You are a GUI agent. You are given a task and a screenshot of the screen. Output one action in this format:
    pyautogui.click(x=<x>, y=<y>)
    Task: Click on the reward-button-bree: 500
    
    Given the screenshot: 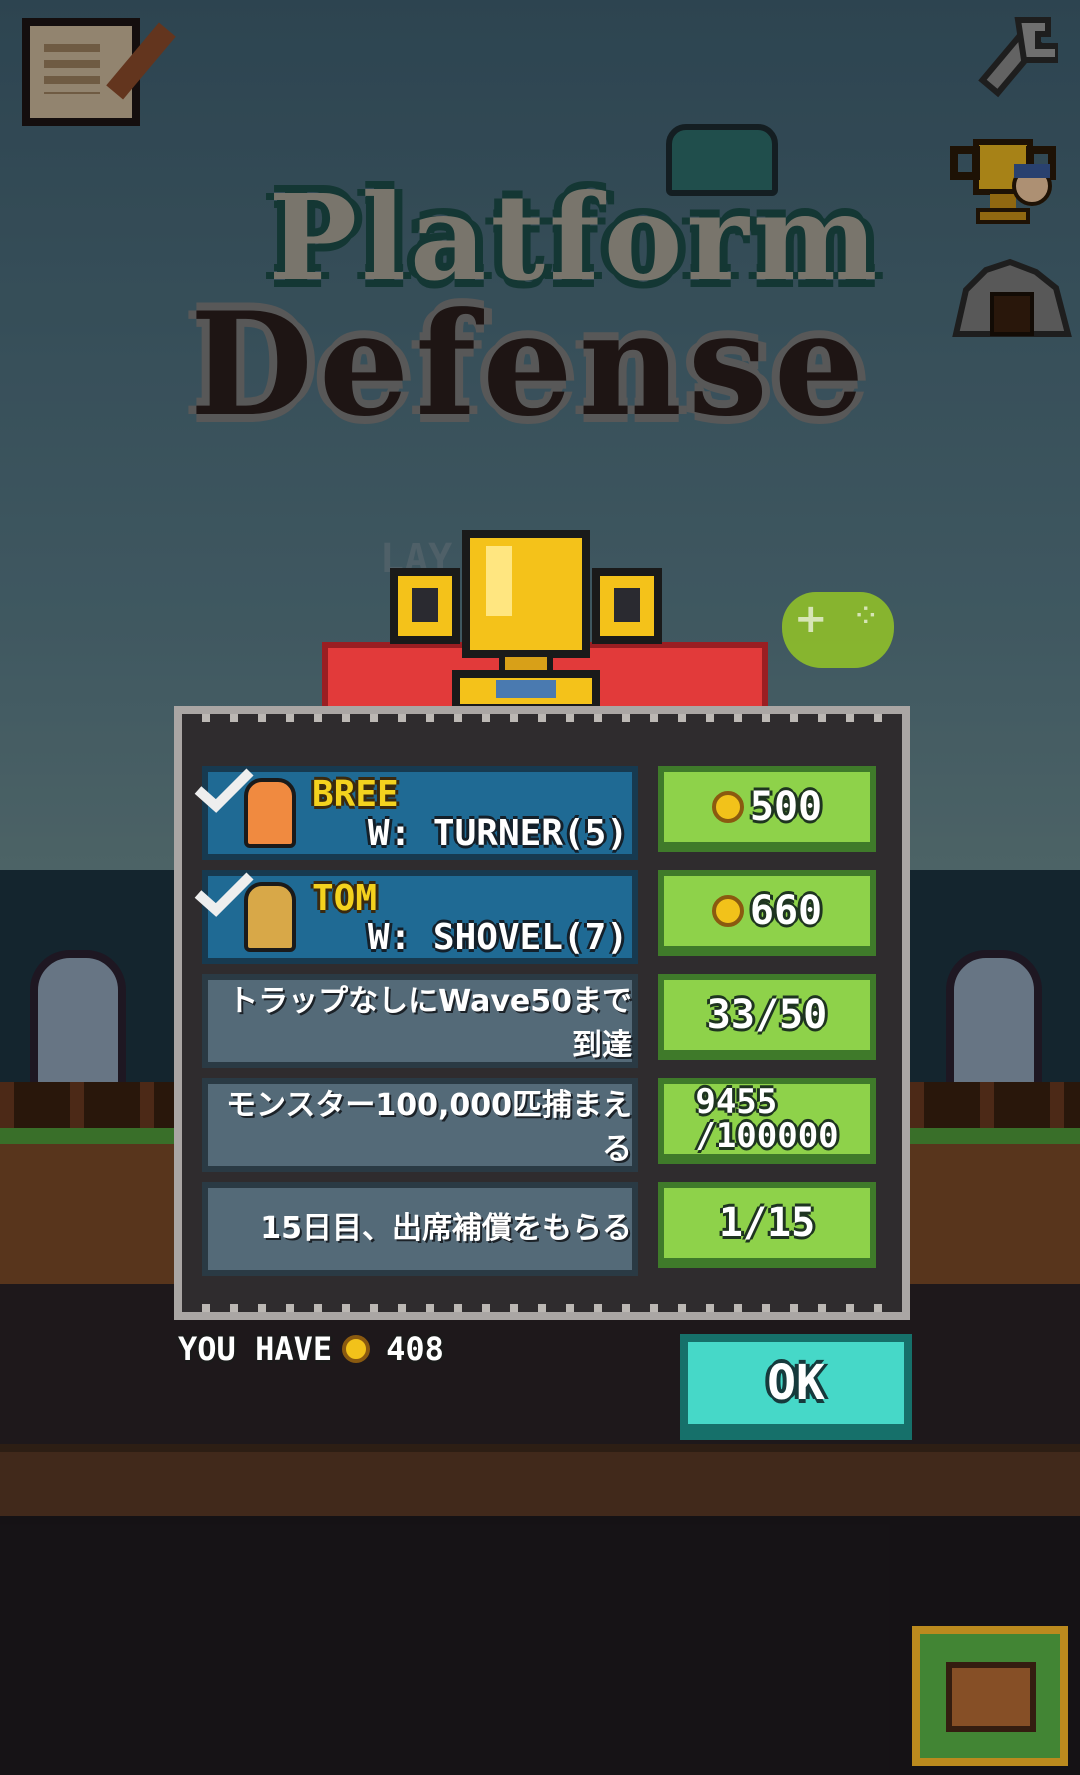 What is the action you would take?
    pyautogui.click(x=767, y=809)
    